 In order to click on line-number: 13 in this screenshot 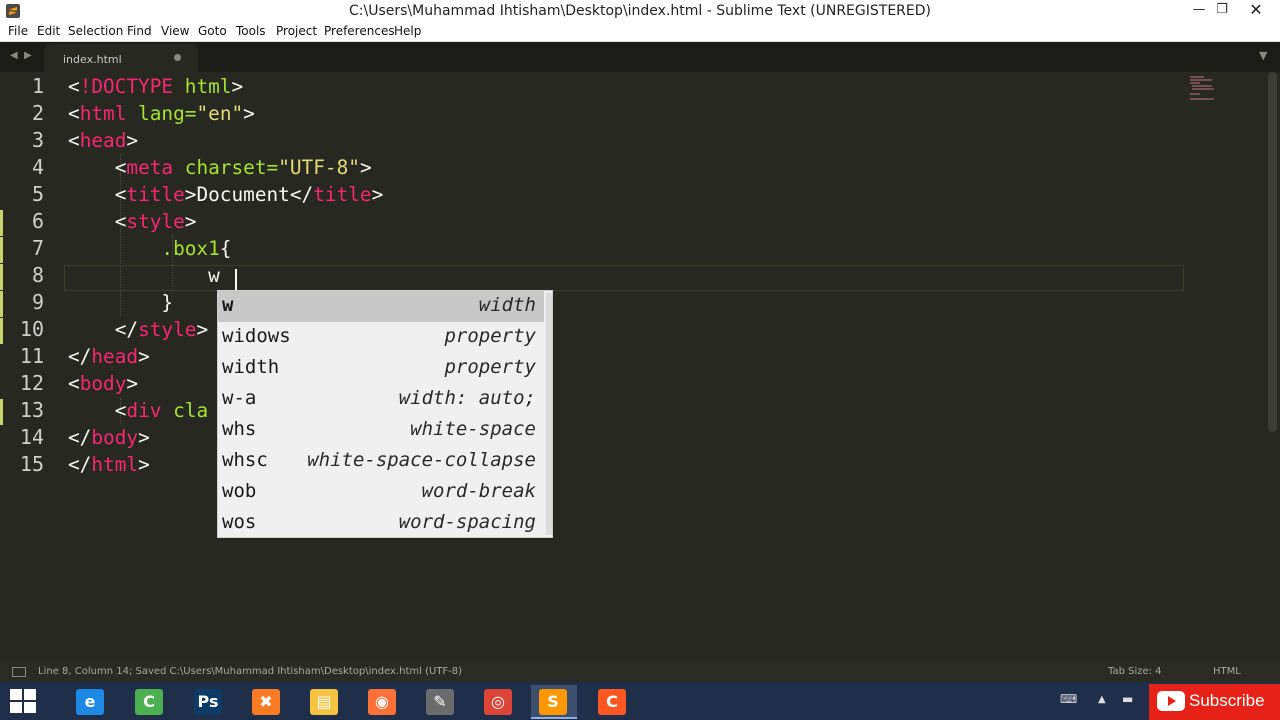, I will do `click(31, 410)`.